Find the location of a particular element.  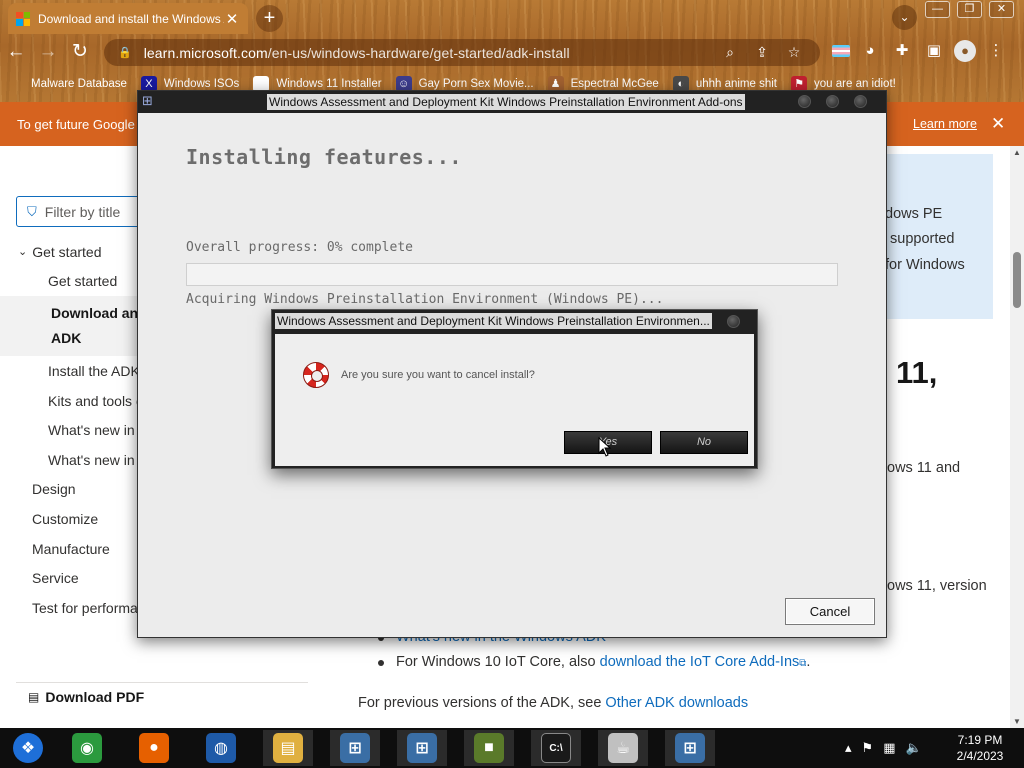

installer-window-controls is located at coordinates (832, 101).